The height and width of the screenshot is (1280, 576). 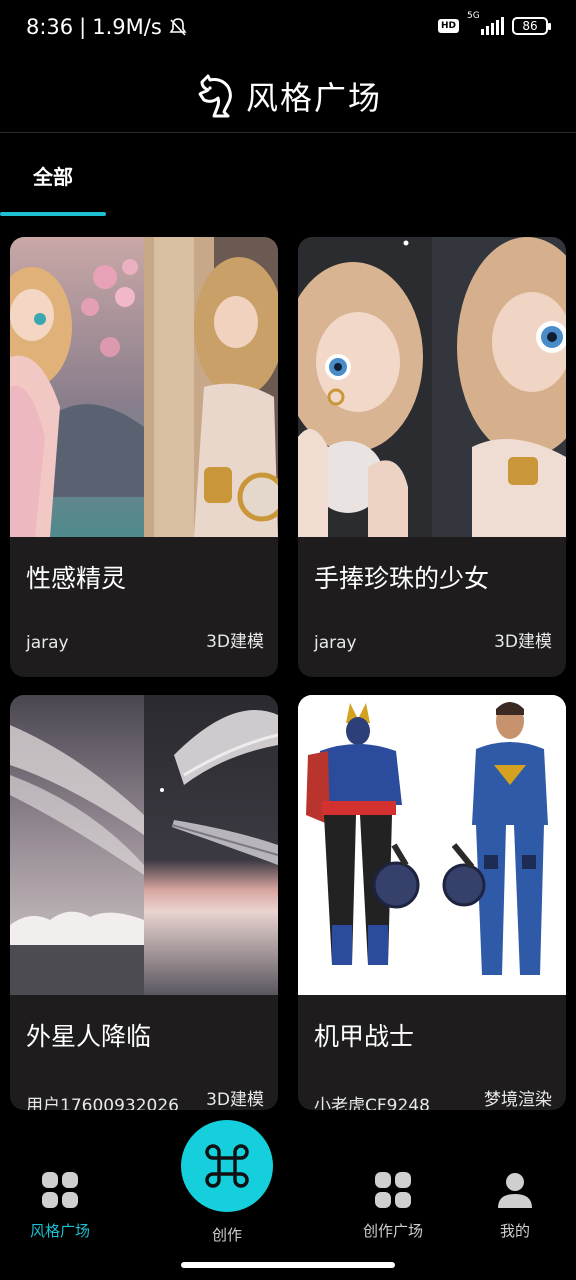 I want to click on pearl-girl-image-left, so click(x=365, y=387).